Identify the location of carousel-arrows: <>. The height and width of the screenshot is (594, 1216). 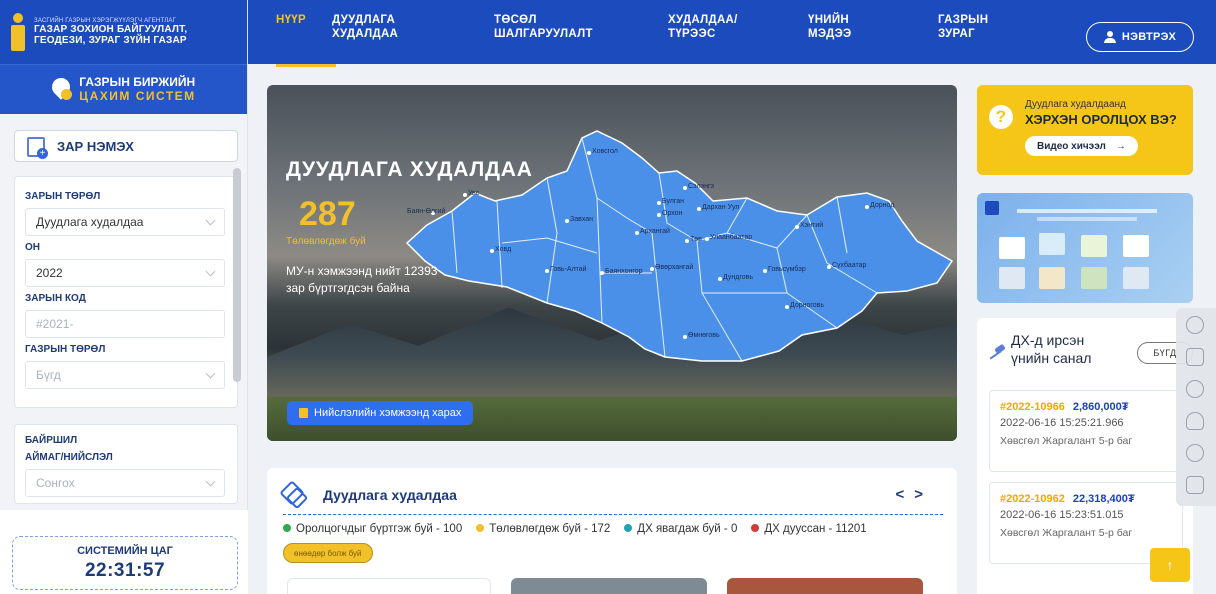
(914, 494).